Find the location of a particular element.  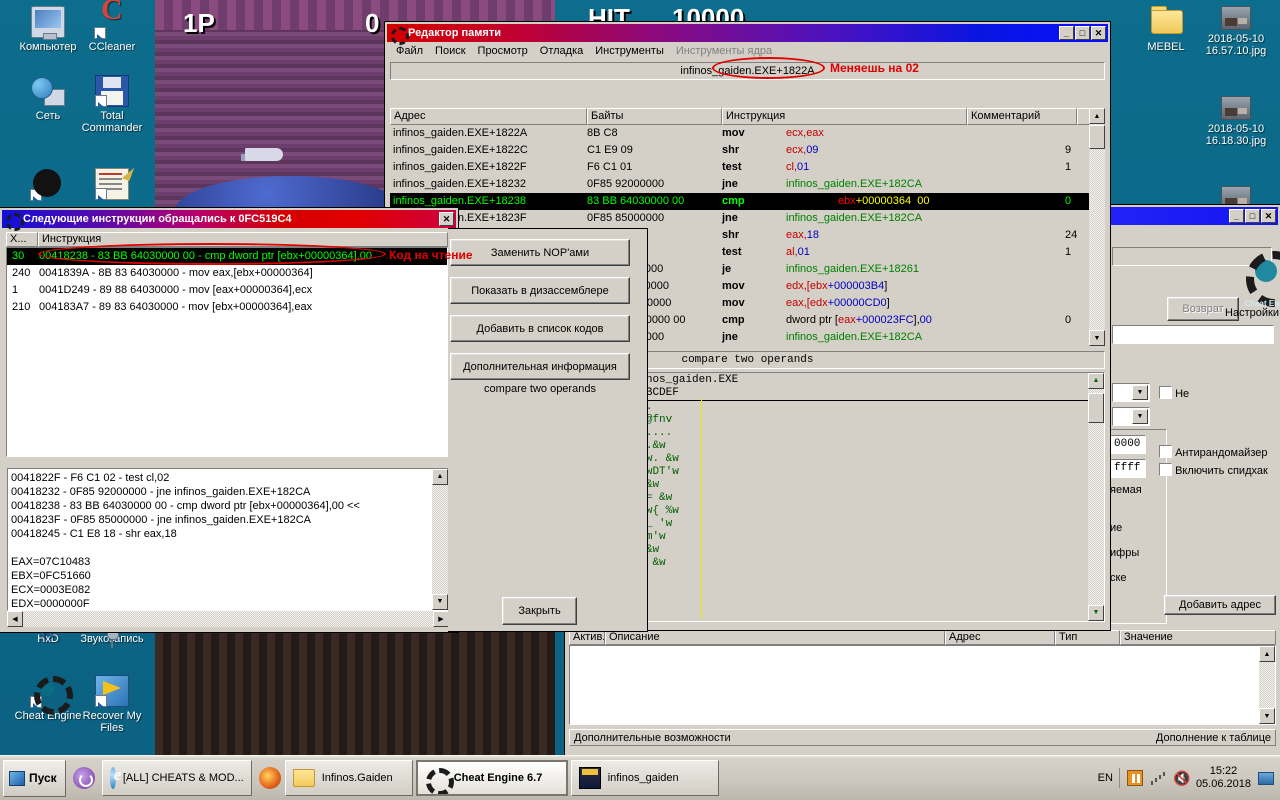

desktop-icon-photo-1: 2018-05-10 16.57.10.jpg is located at coordinates (1236, 31).